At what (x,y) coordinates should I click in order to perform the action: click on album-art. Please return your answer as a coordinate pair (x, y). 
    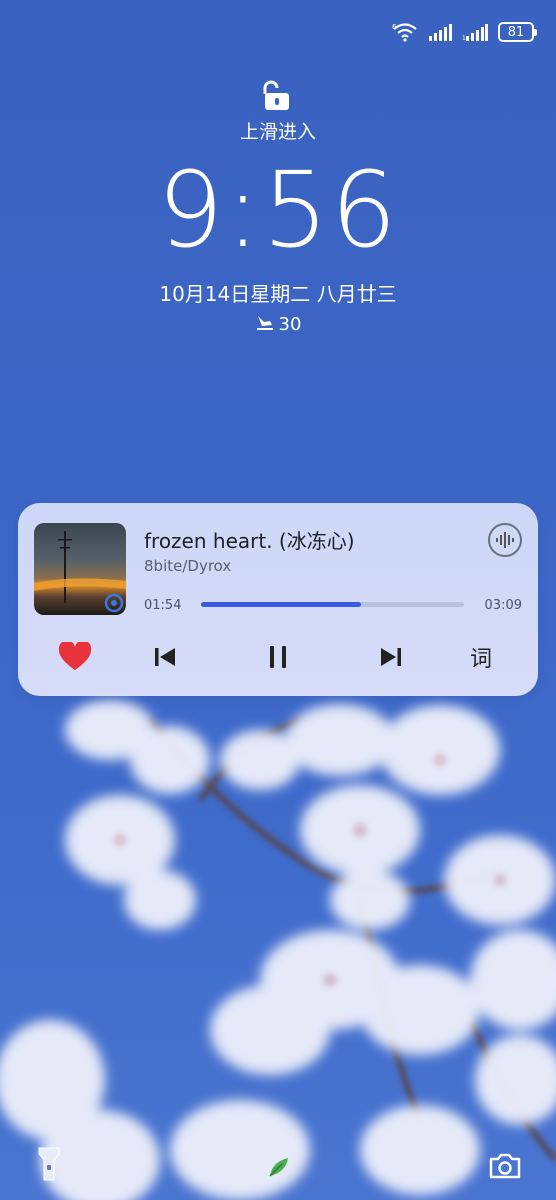
    Looking at the image, I should click on (80, 569).